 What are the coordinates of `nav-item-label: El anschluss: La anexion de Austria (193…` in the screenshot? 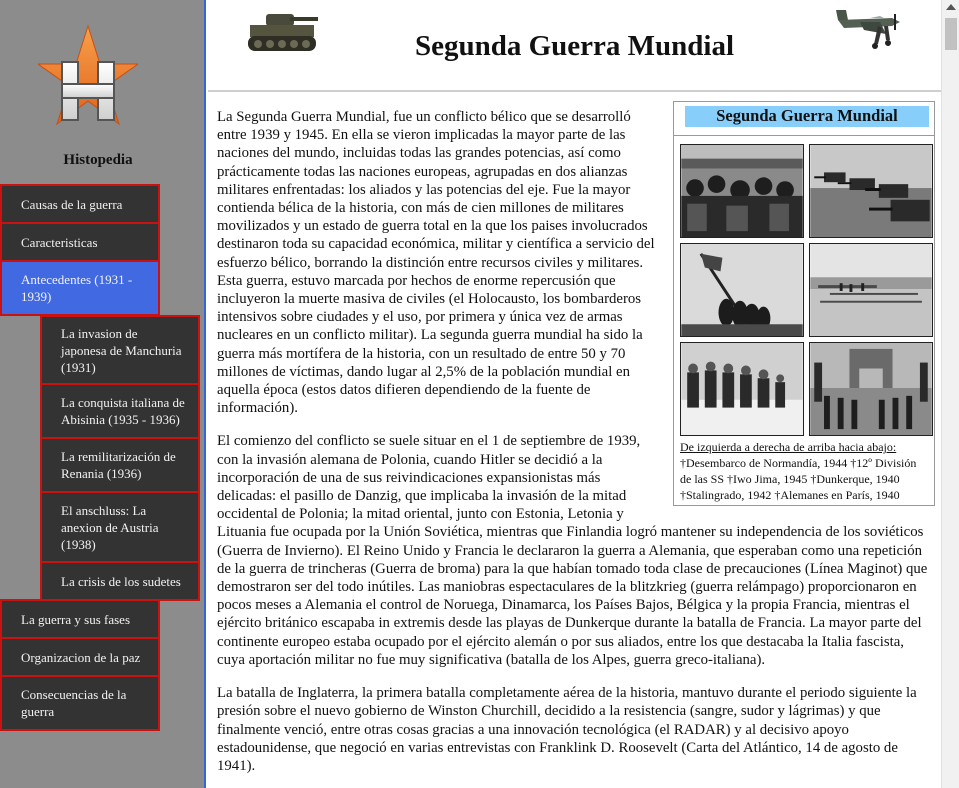 It's located at (110, 527).